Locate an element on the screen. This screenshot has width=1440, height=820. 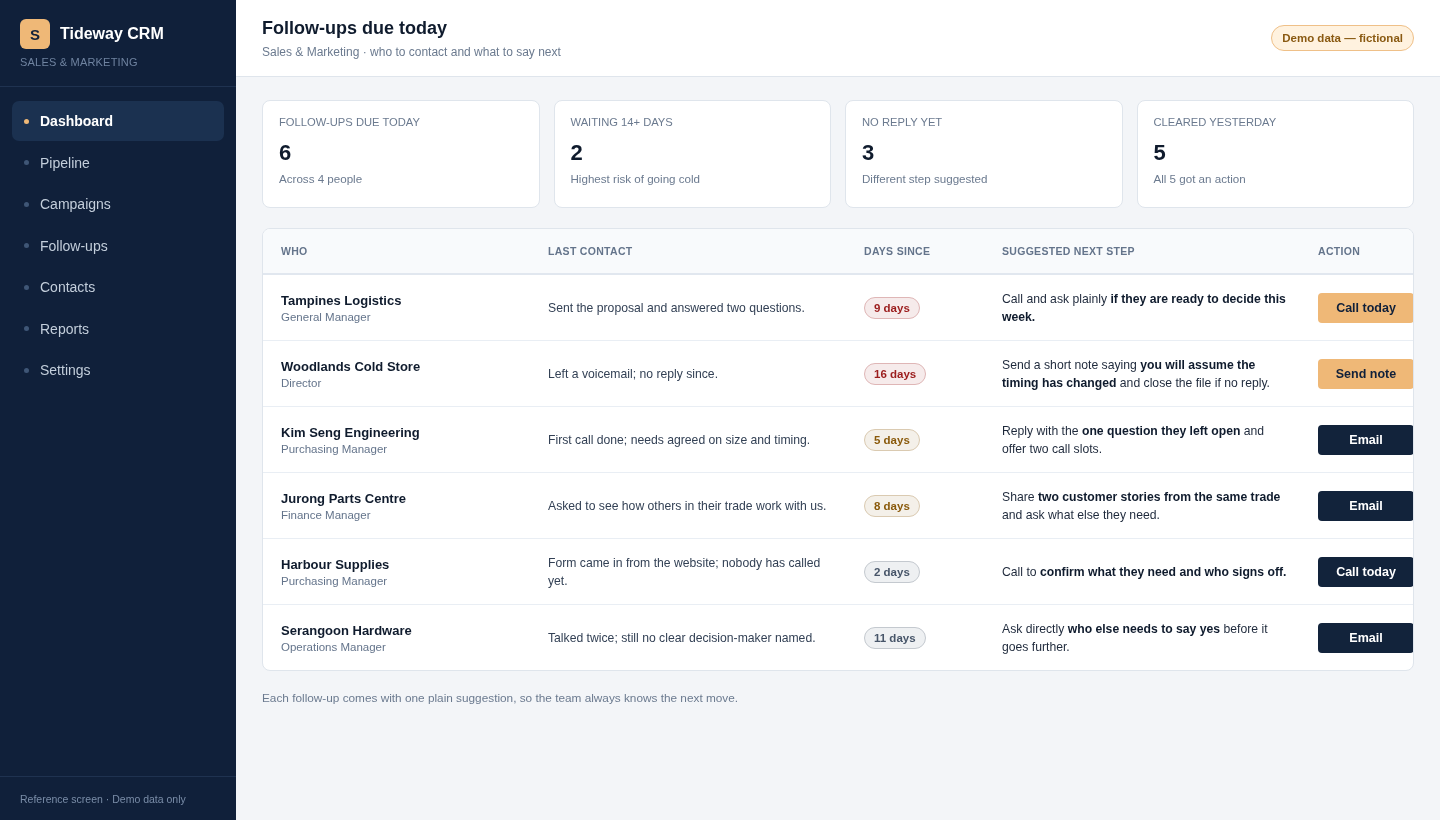
company-name: Woodlands Cold Store is located at coordinates (351, 366).